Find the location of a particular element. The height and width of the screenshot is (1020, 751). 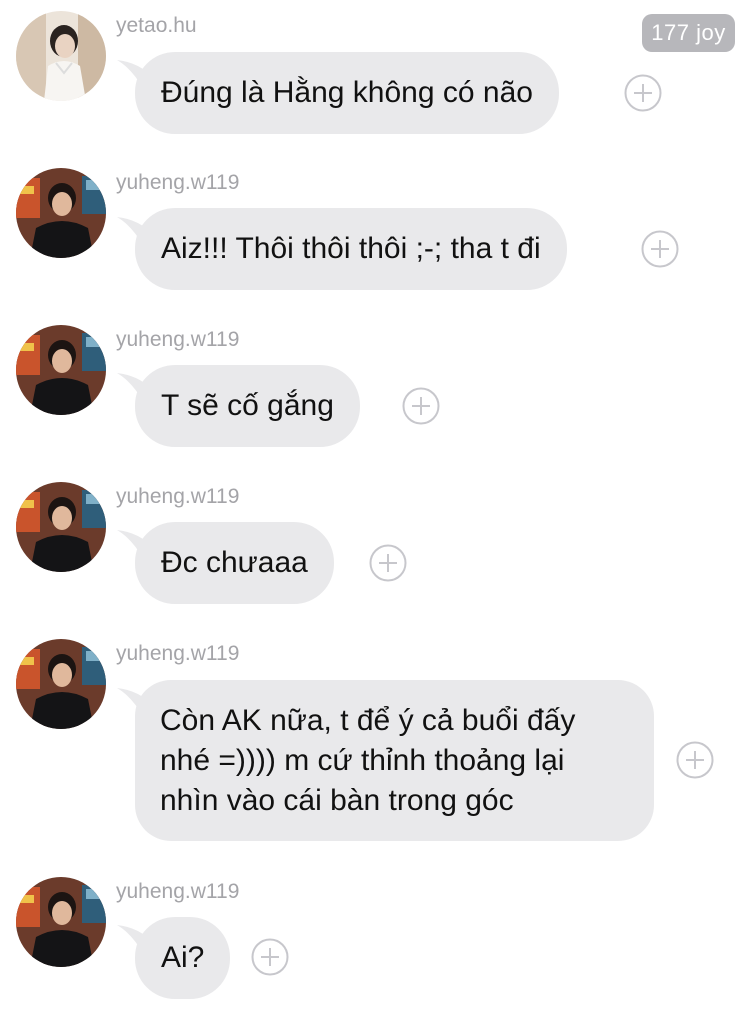

message-bubble: Aiz!!! Thôi thôi thôi ;-; tha t đi is located at coordinates (351, 249).